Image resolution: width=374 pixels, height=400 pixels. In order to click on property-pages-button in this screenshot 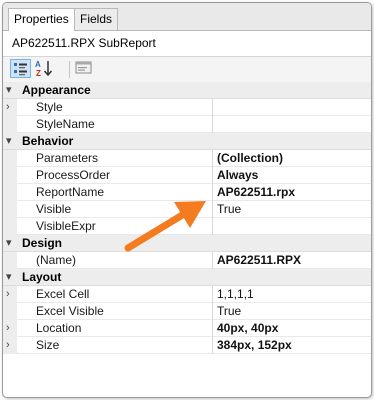, I will do `click(84, 68)`.